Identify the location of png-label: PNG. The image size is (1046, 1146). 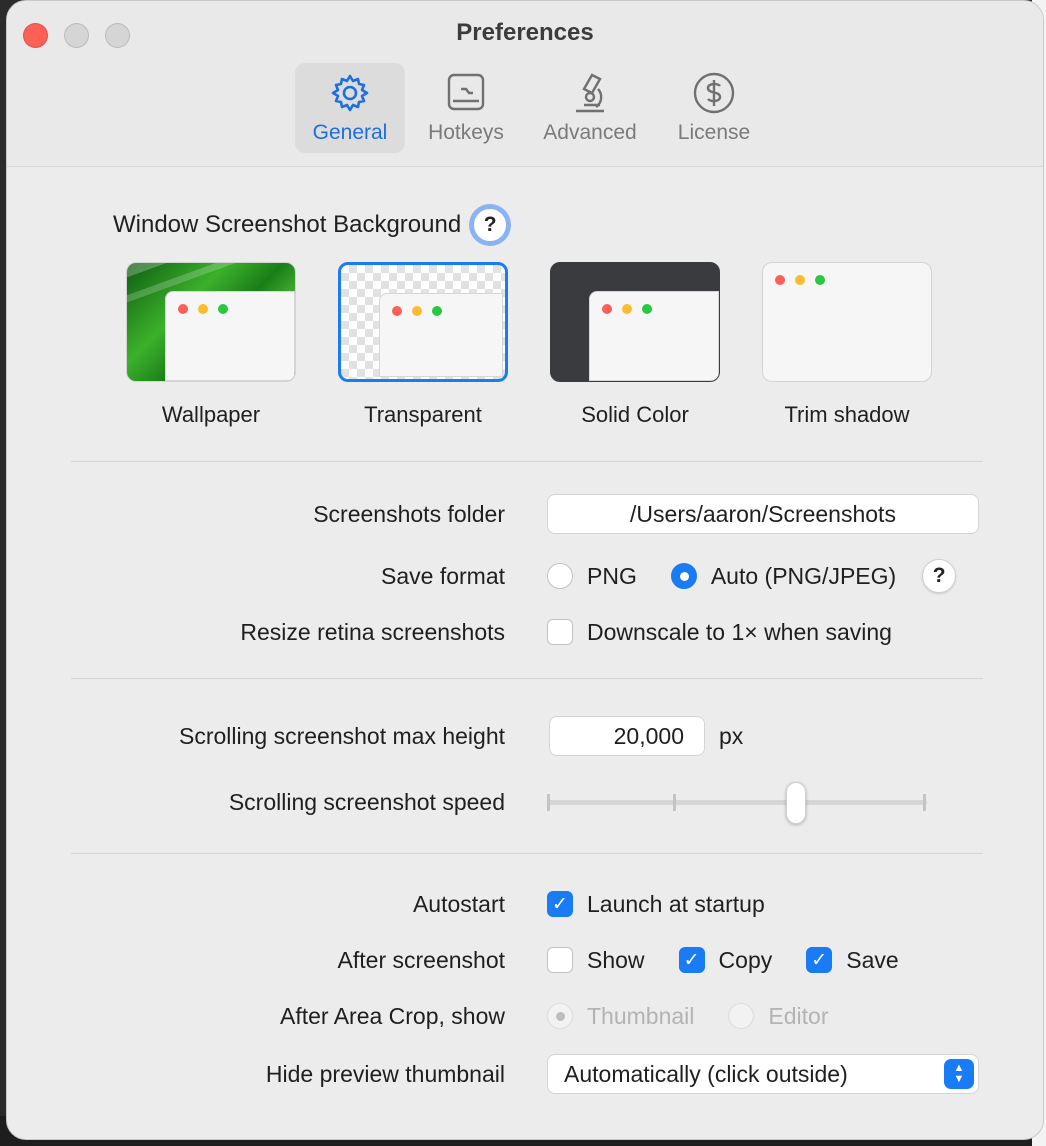
(612, 575).